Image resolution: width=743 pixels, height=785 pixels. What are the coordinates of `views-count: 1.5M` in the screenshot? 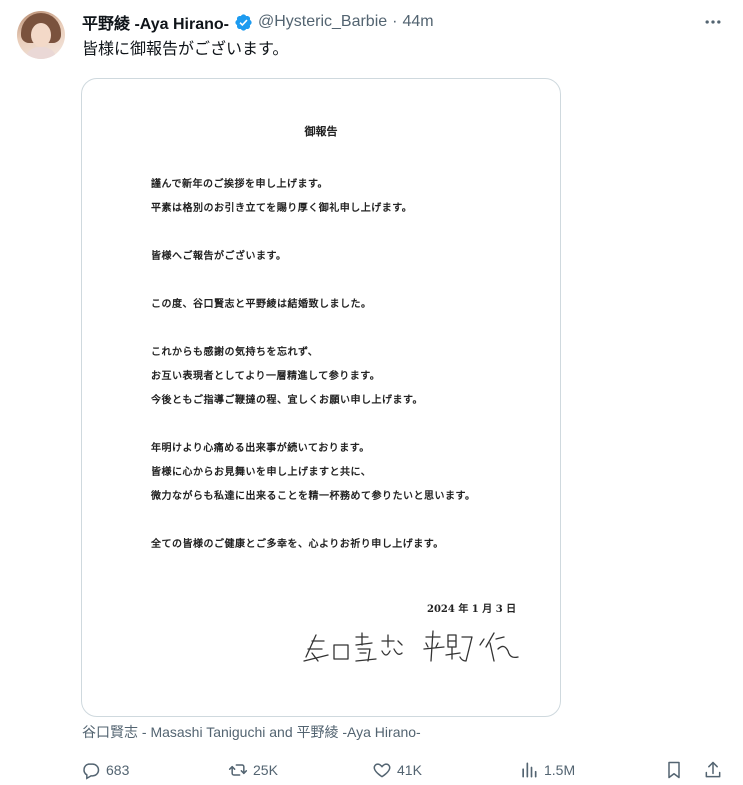 It's located at (560, 770).